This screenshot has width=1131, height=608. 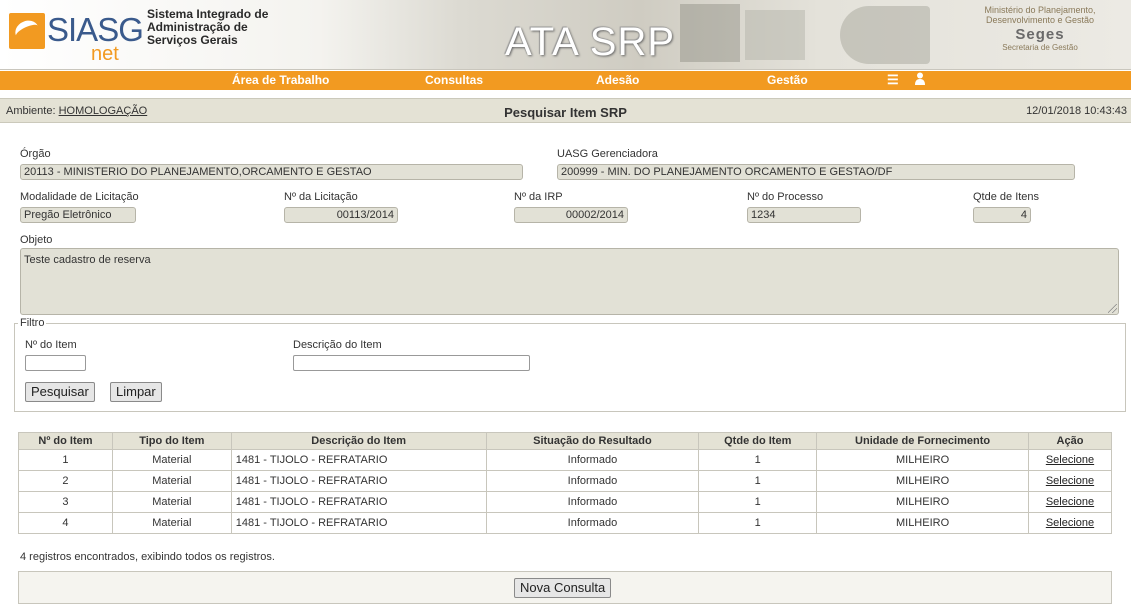 What do you see at coordinates (78, 215) in the screenshot?
I see `modalidade-field: Pregão Eletrônico` at bounding box center [78, 215].